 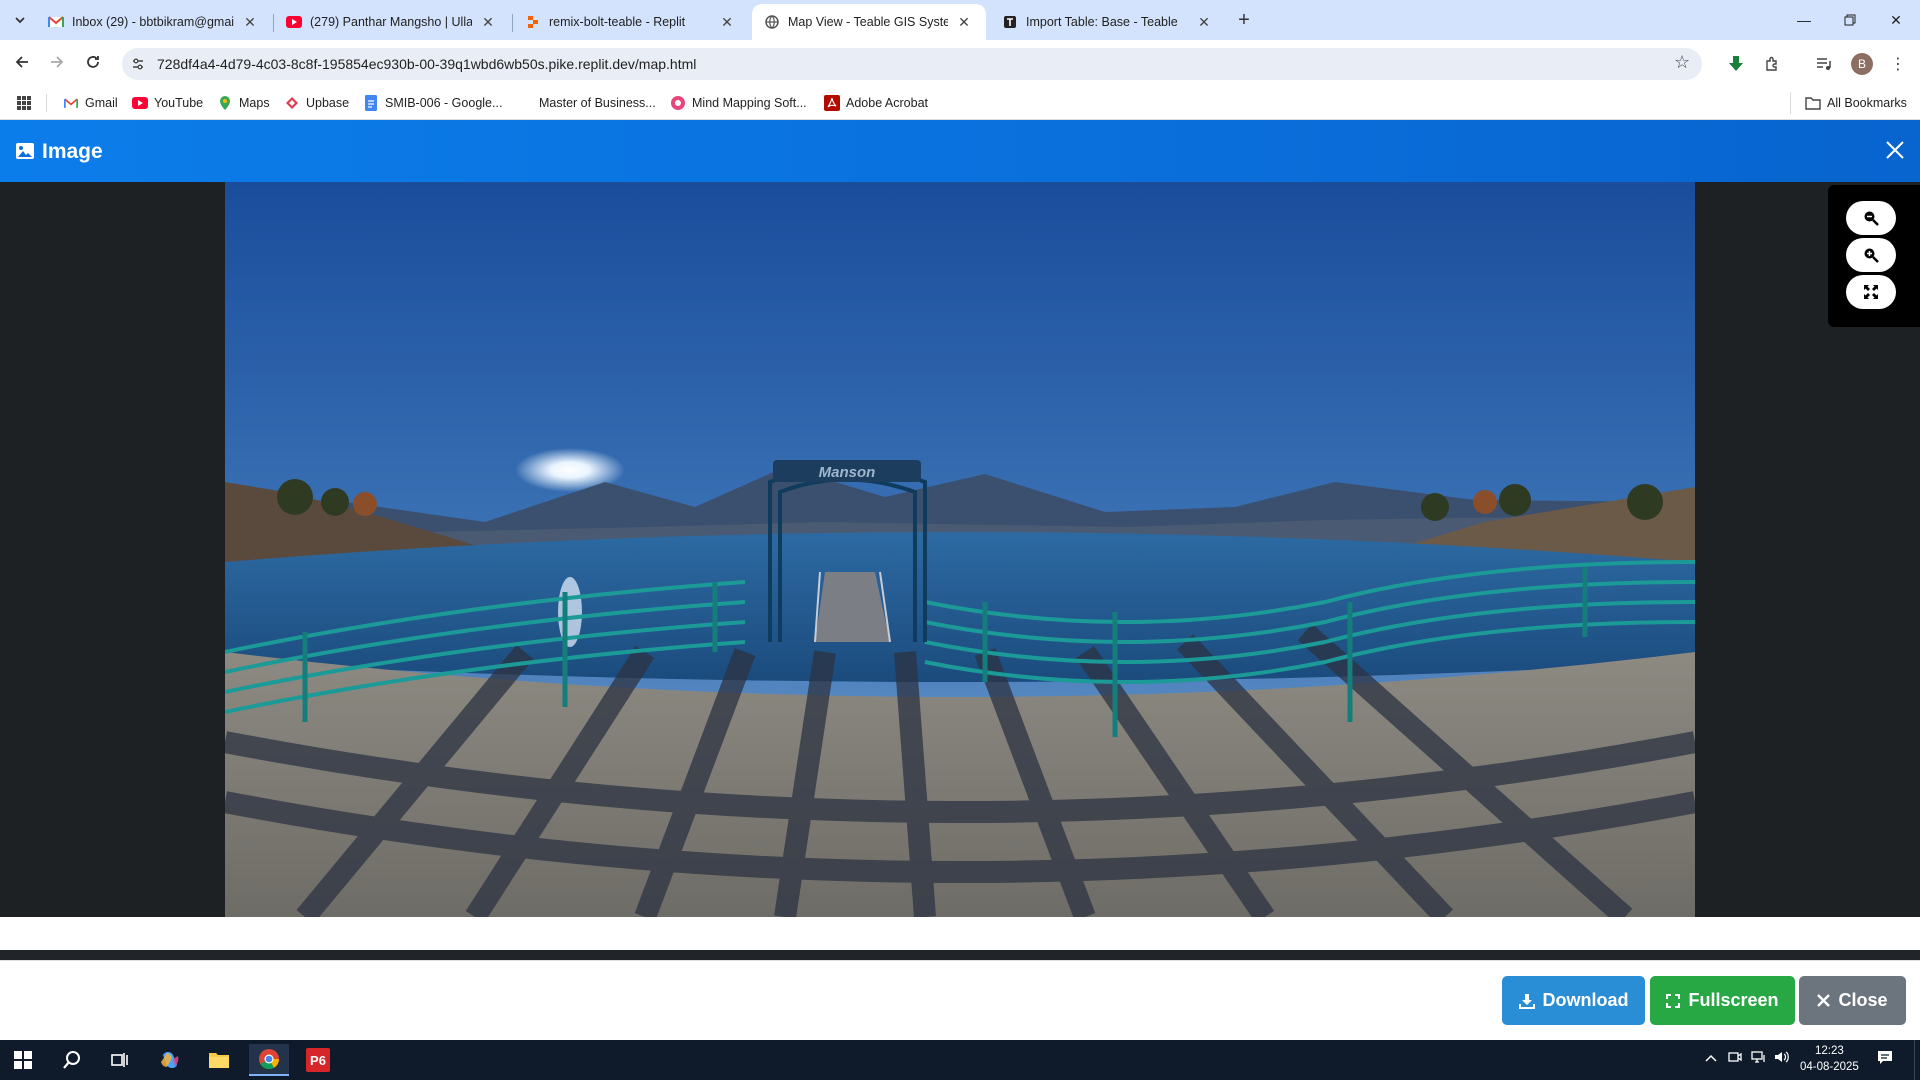 What do you see at coordinates (1804, 20) in the screenshot?
I see `minimize-button: —` at bounding box center [1804, 20].